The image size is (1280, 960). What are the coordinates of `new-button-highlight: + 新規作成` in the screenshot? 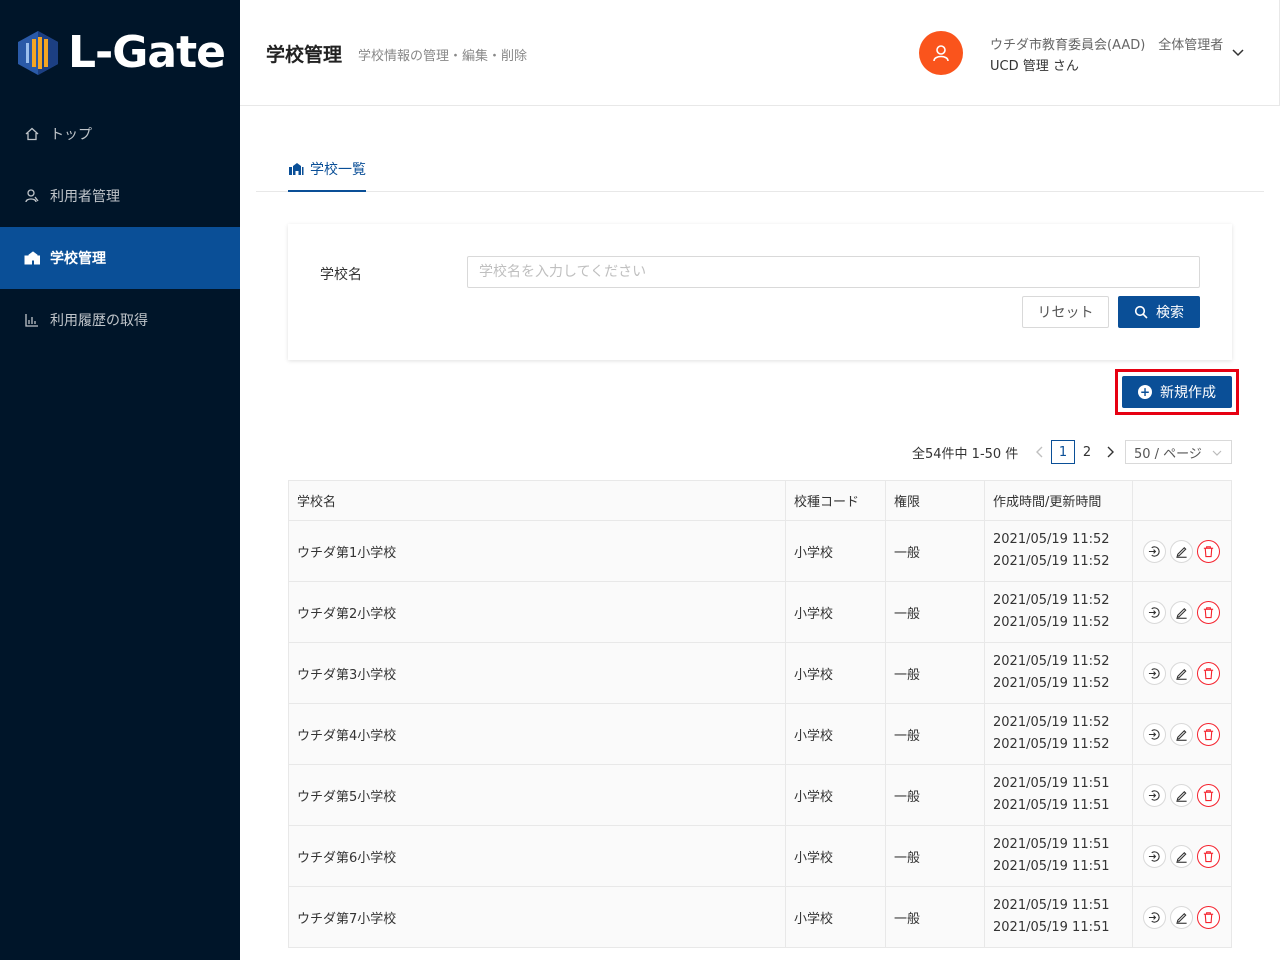 It's located at (1177, 392).